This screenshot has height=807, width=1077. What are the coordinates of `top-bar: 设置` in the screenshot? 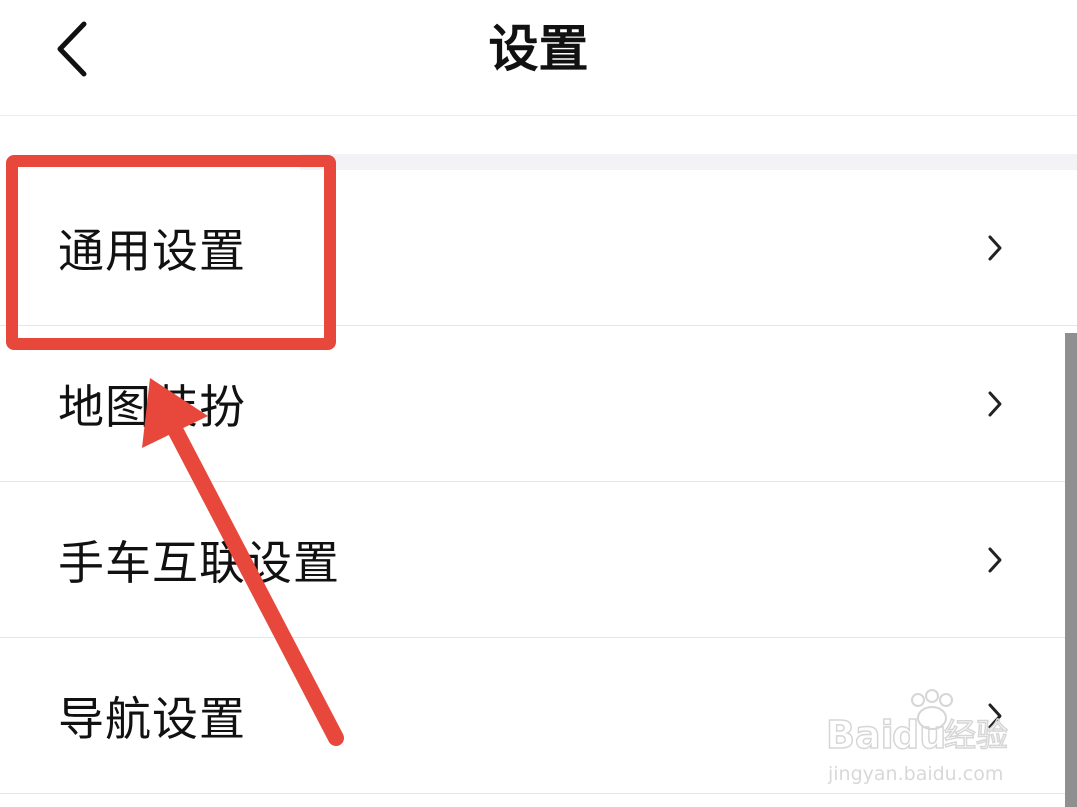 It's located at (538, 58).